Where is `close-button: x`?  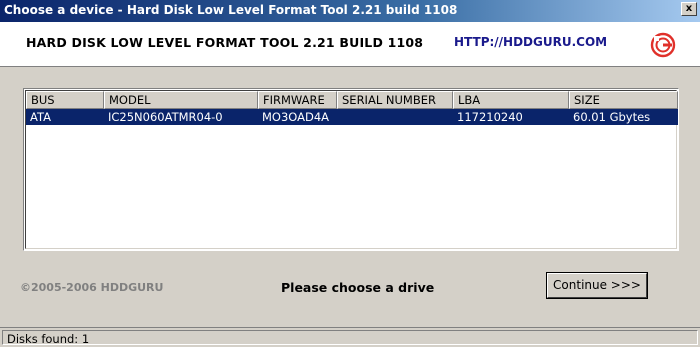 close-button: x is located at coordinates (689, 9).